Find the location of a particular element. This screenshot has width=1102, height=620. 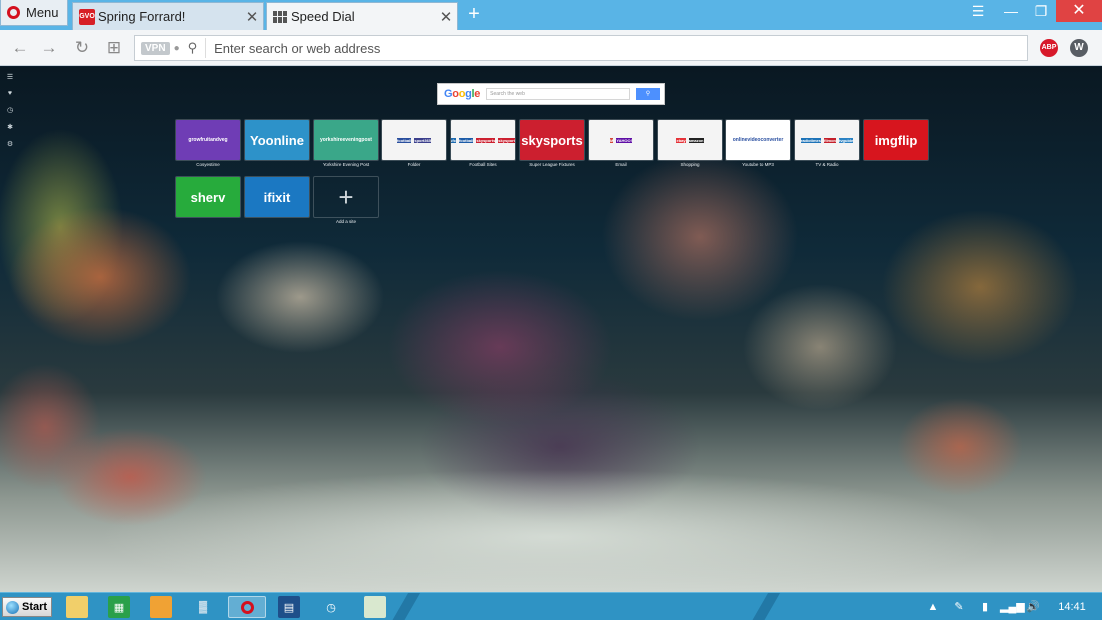

thumbnail-site-name: skysports is located at coordinates (552, 140).